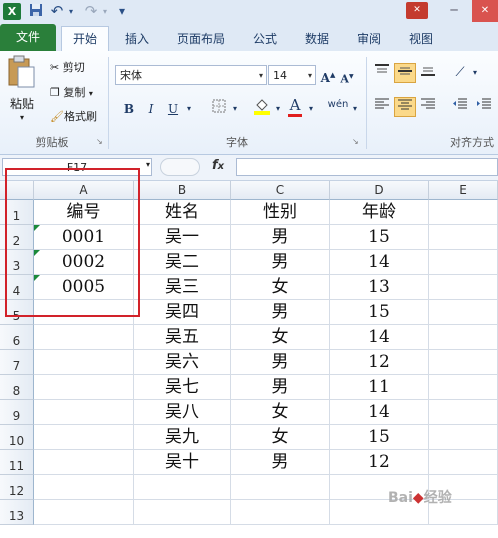 This screenshot has width=498, height=538. Describe the element at coordinates (148, 164) in the screenshot. I see `name-box-dropdown-icon: ▾` at that location.